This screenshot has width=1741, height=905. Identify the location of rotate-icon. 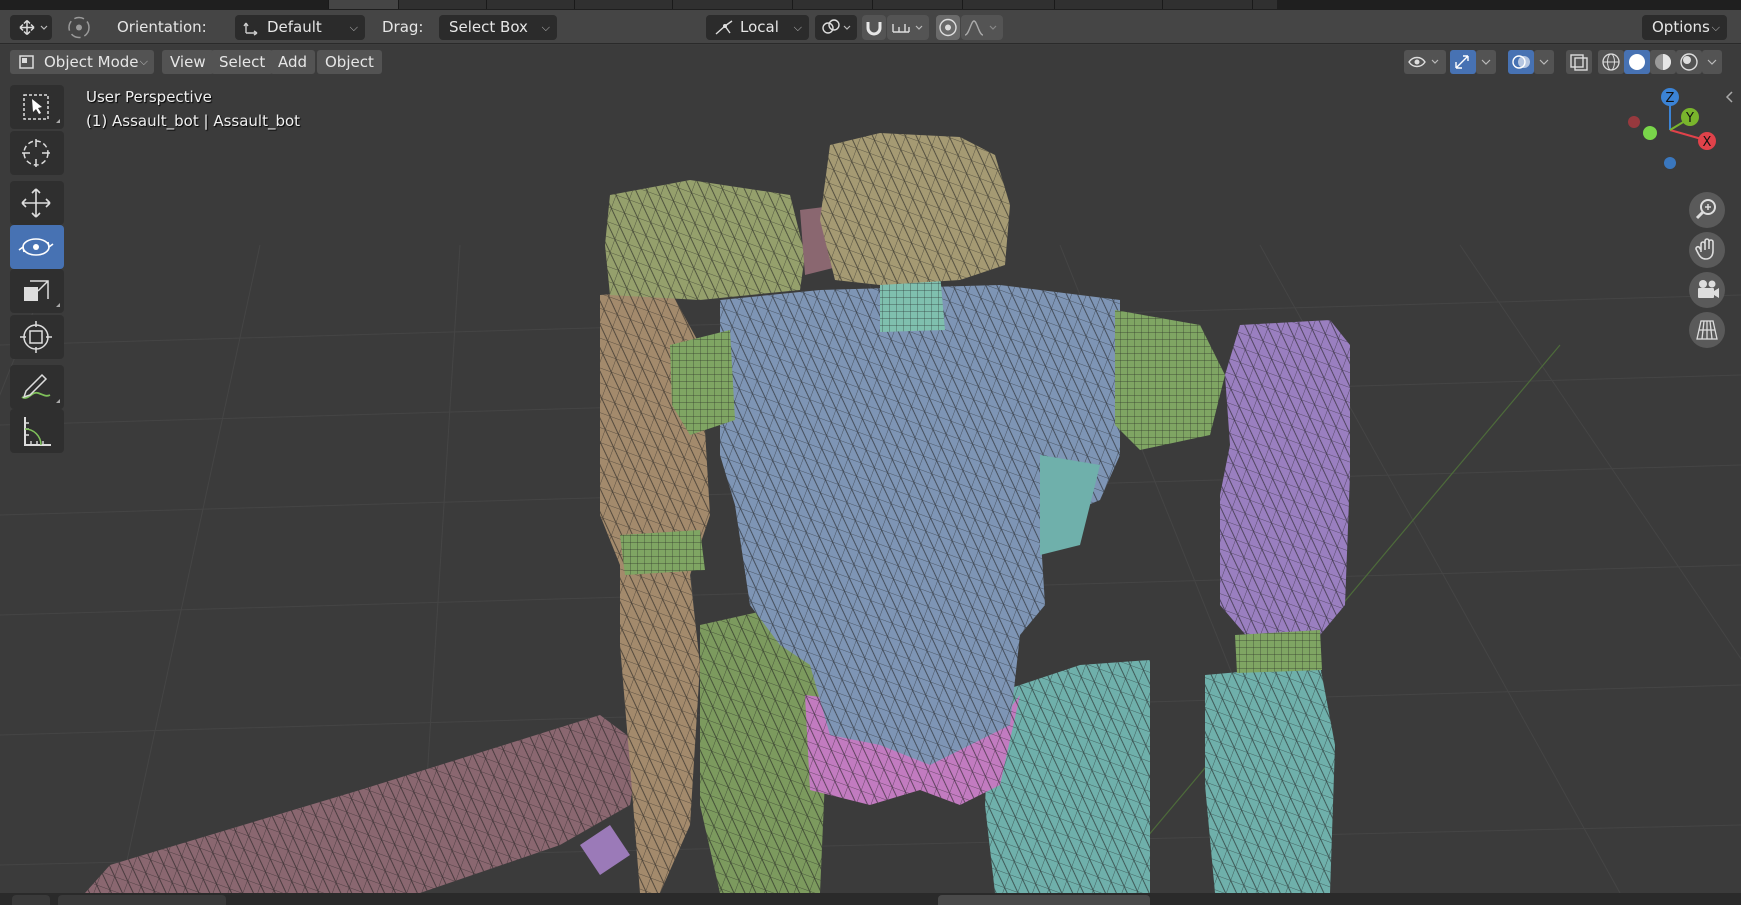
(36, 247).